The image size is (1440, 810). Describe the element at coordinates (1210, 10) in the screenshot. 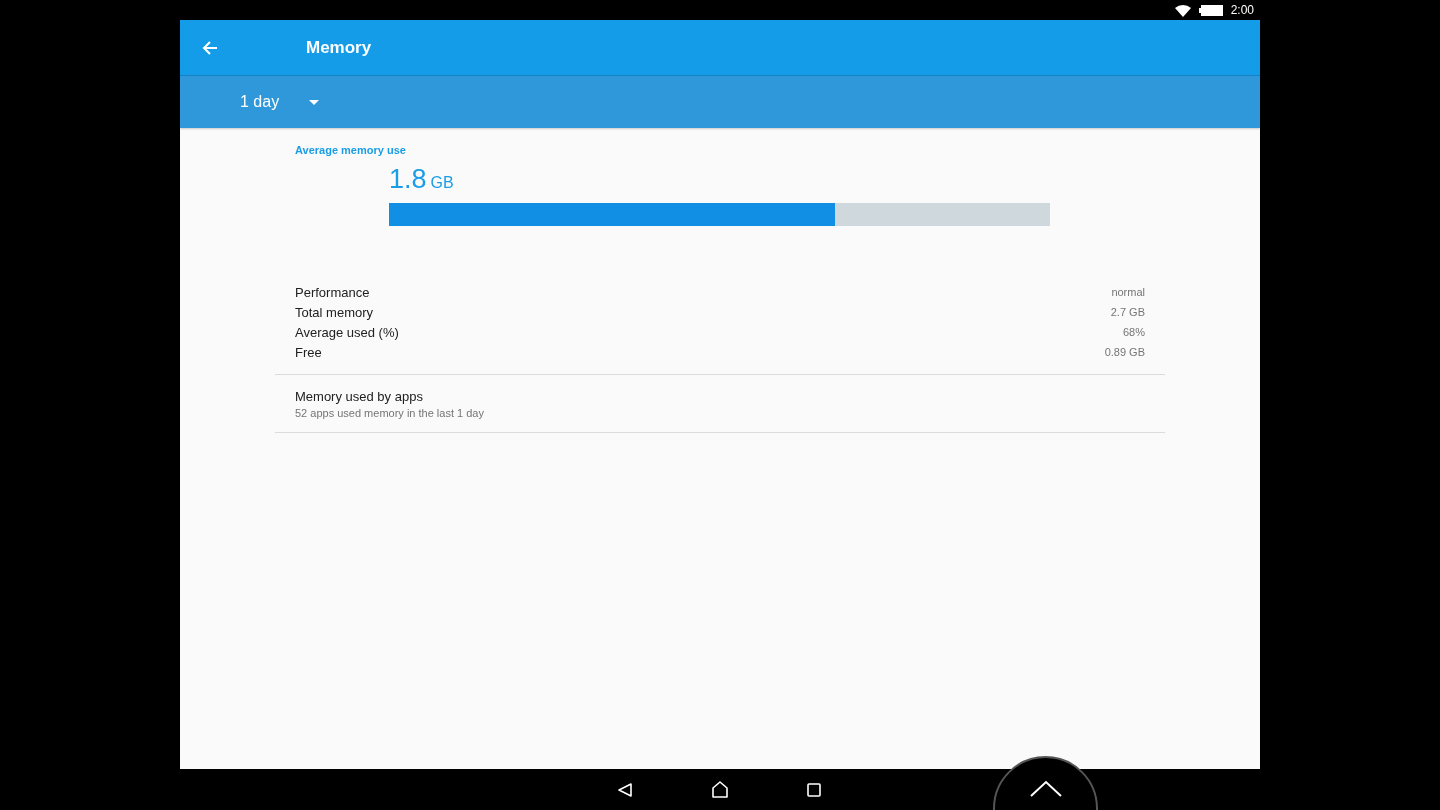

I see `battery-icon` at that location.